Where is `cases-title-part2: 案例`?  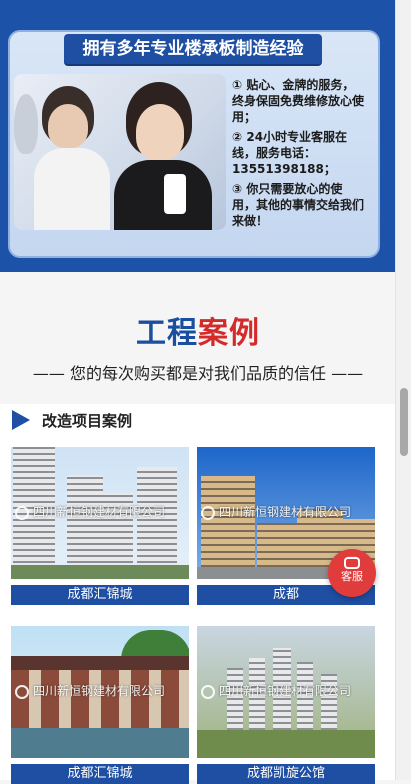 cases-title-part2: 案例 is located at coordinates (229, 333).